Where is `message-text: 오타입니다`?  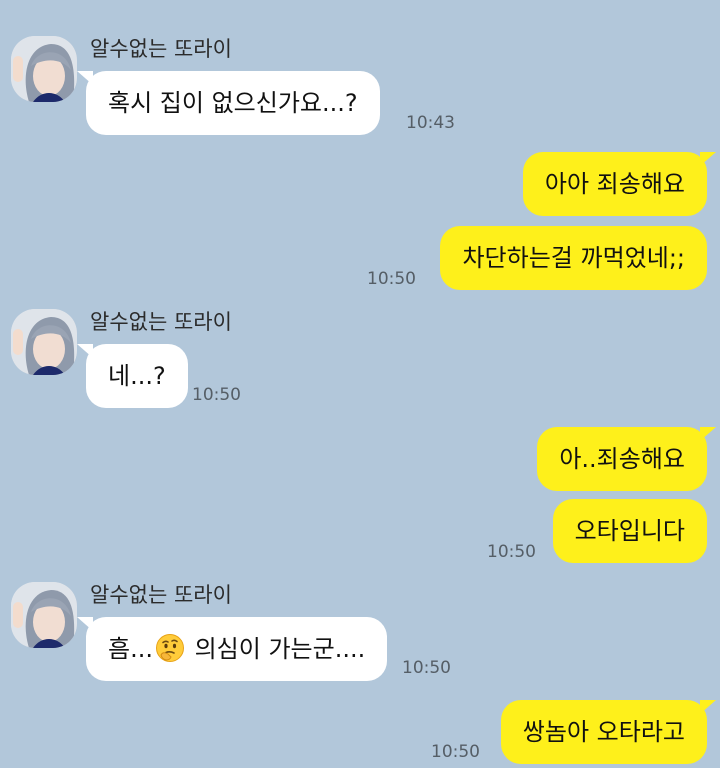
message-text: 오타입니다 is located at coordinates (629, 531).